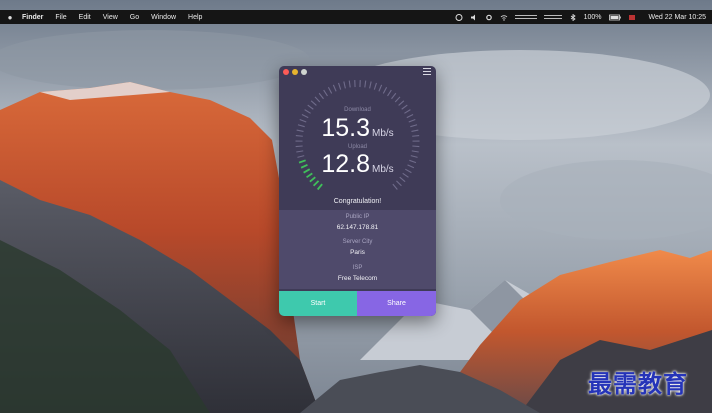  What do you see at coordinates (345, 164) in the screenshot?
I see `upload-value: 12.8` at bounding box center [345, 164].